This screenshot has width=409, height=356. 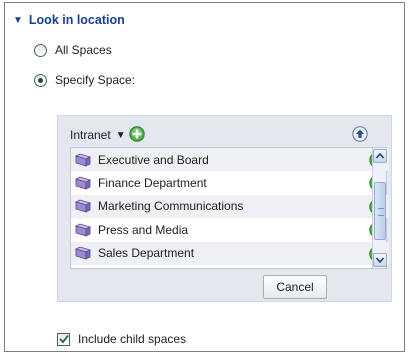 I want to click on scroll-down-button, so click(x=380, y=260).